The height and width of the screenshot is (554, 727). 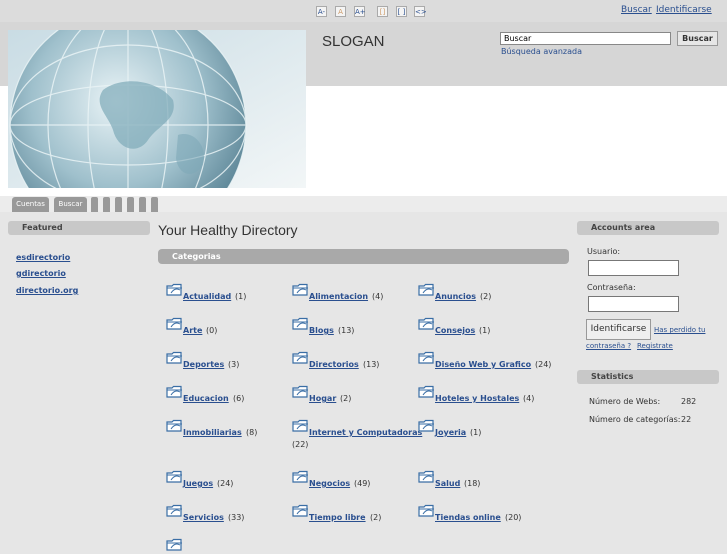 What do you see at coordinates (353, 41) in the screenshot?
I see `site-slogan: SLOGAN` at bounding box center [353, 41].